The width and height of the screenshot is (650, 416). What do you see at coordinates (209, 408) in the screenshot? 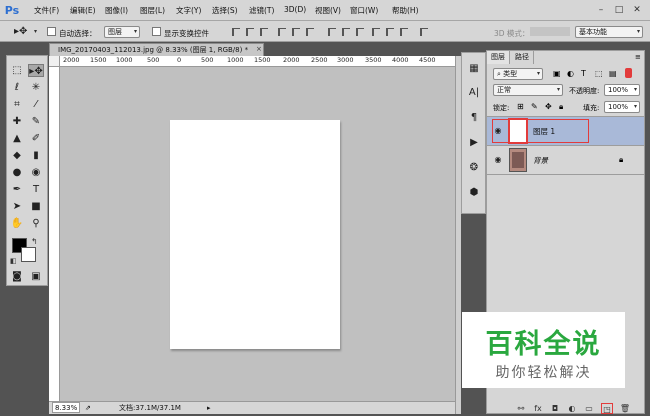
I see `status-menu-icon: ▸` at bounding box center [209, 408].